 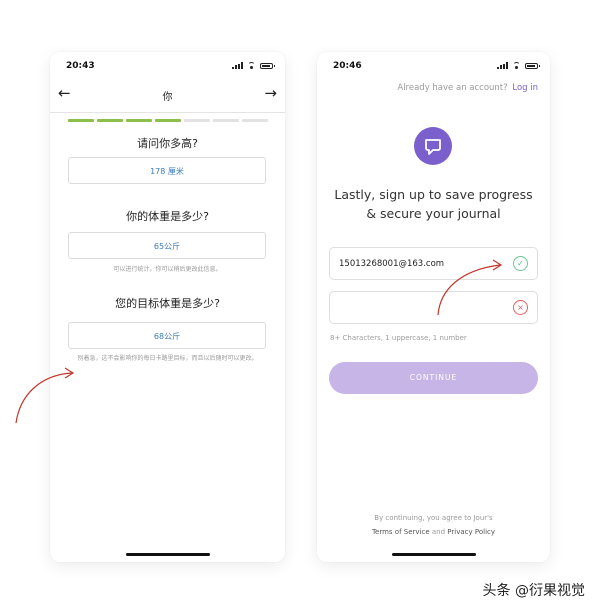 What do you see at coordinates (452, 88) in the screenshot?
I see `login-prompt-text: Already have an account?` at bounding box center [452, 88].